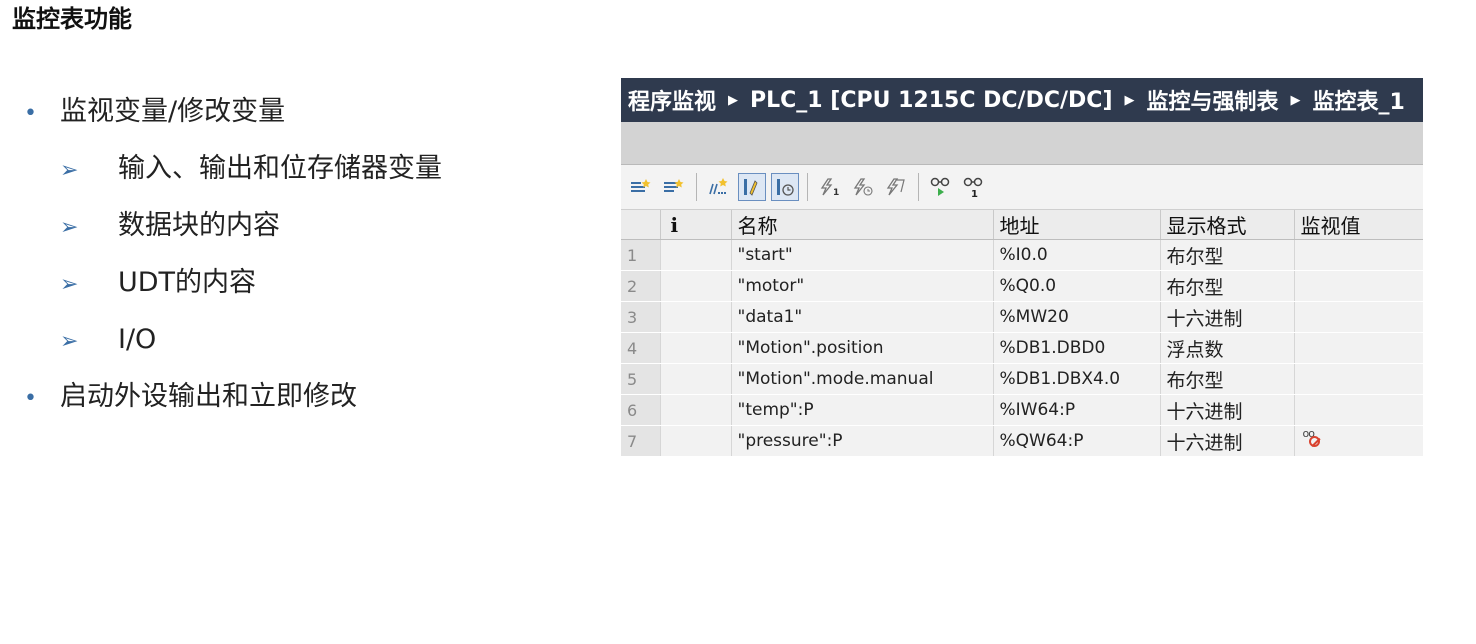 This screenshot has height=644, width=1476. I want to click on sub-bullet-text: 数据块的内容, so click(199, 225).